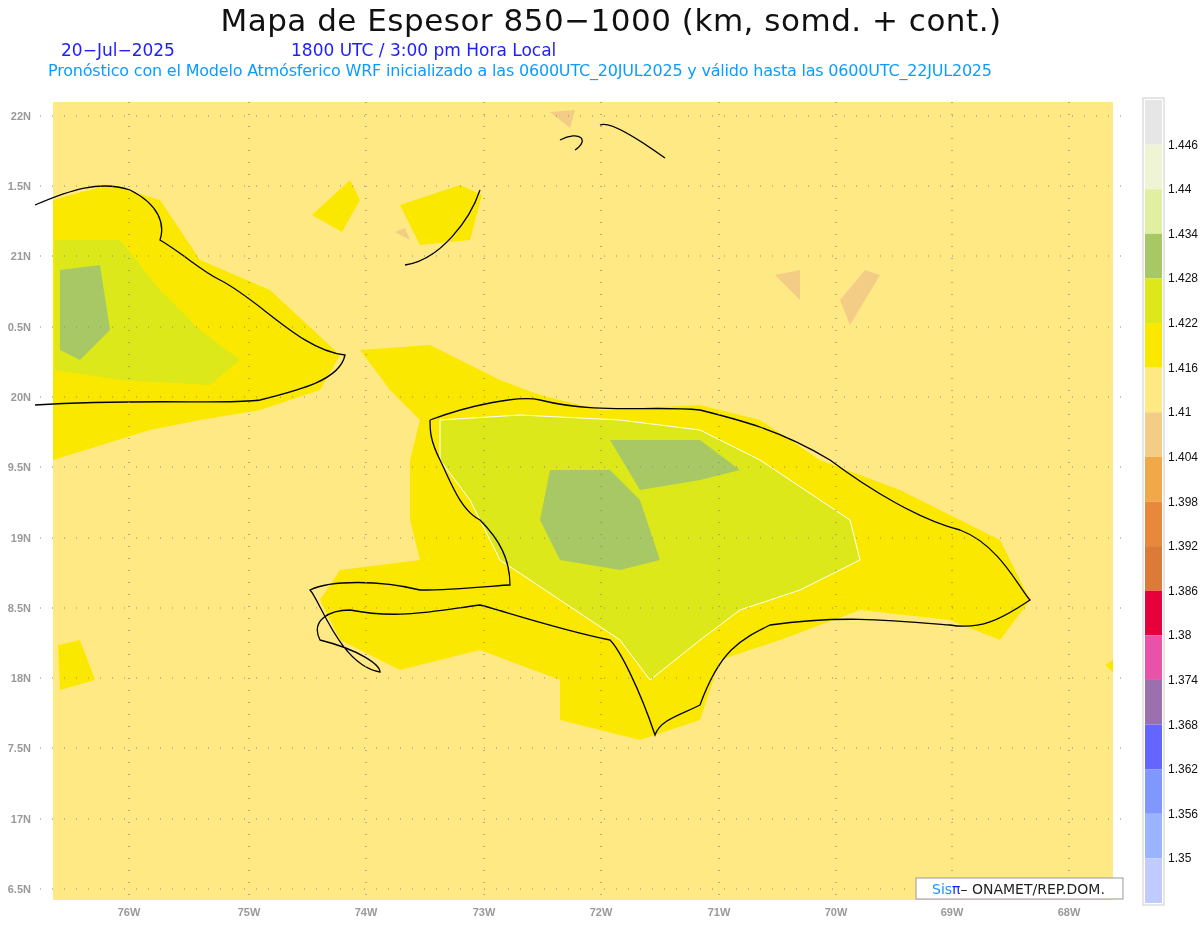 The width and height of the screenshot is (1200, 927). Describe the element at coordinates (19, 608) in the screenshot. I see `latitude-label: 8.5N` at that location.